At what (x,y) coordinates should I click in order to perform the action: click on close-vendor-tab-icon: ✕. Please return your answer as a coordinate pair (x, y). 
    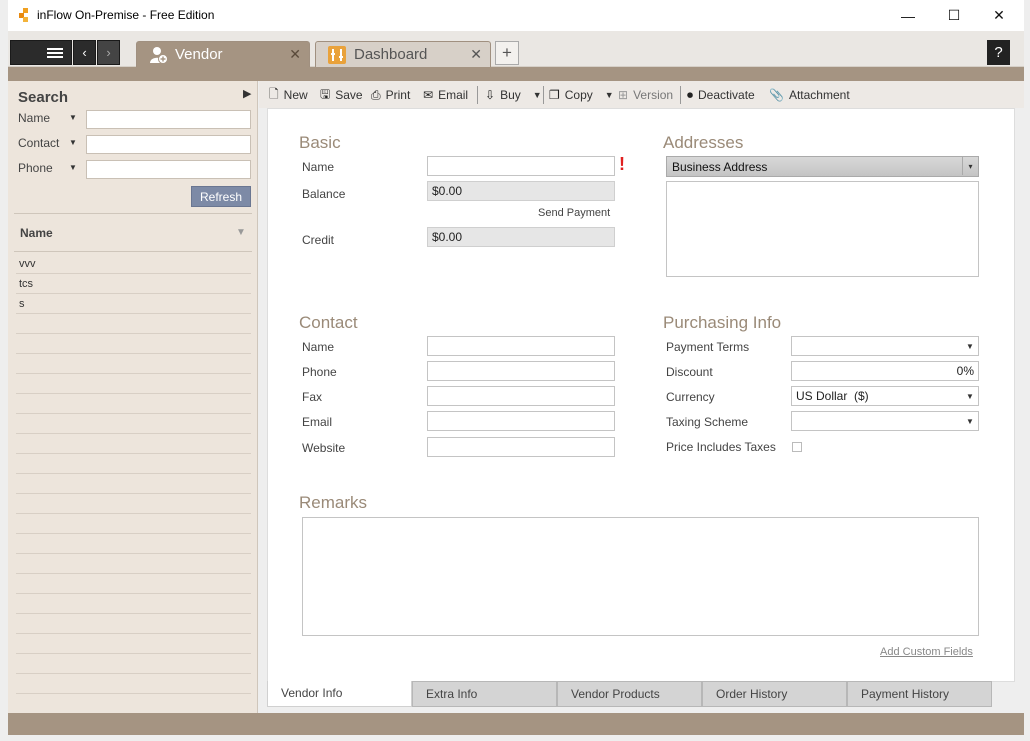
    Looking at the image, I should click on (295, 54).